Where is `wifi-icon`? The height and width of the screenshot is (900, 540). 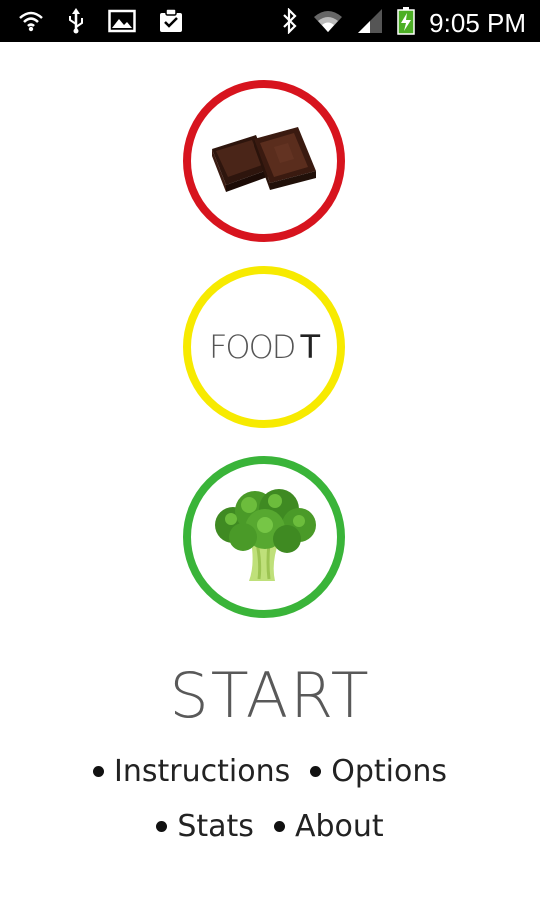 wifi-icon is located at coordinates (328, 23).